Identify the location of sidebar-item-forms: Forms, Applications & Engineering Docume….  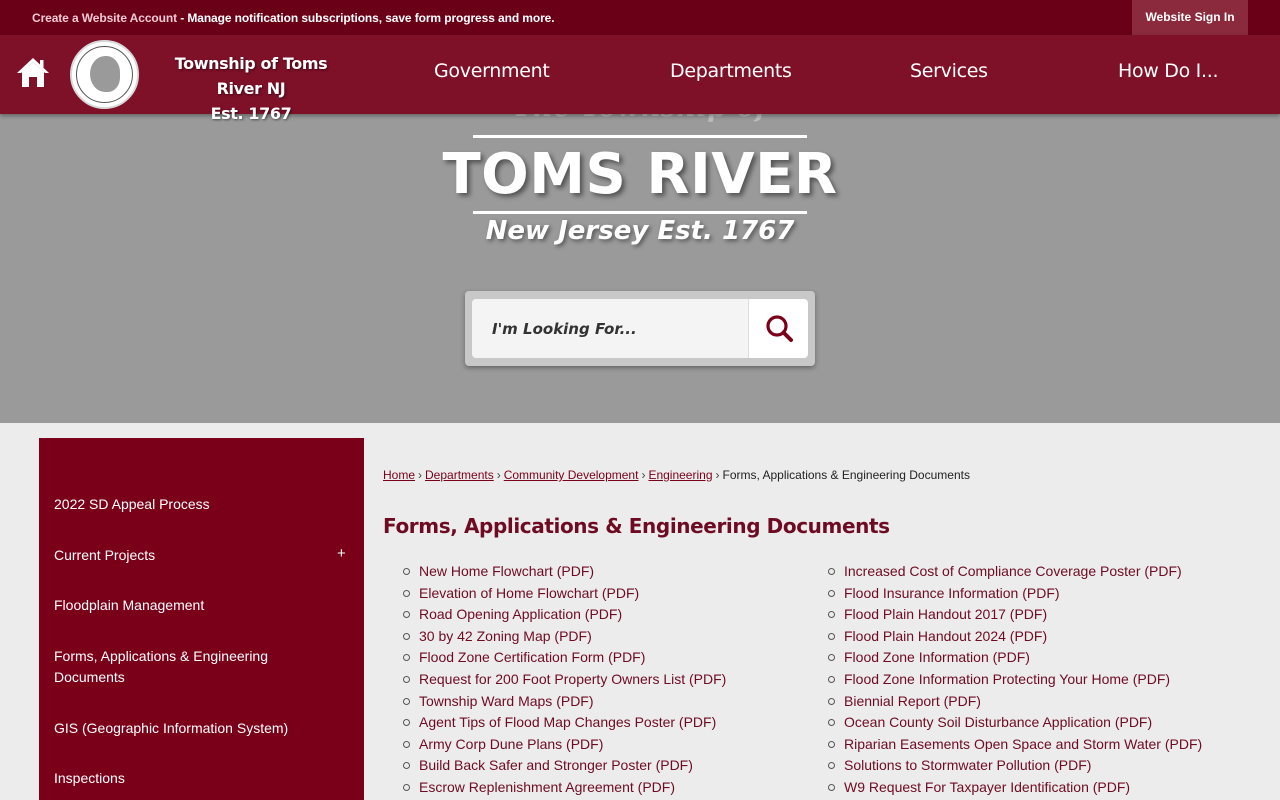
(179, 667).